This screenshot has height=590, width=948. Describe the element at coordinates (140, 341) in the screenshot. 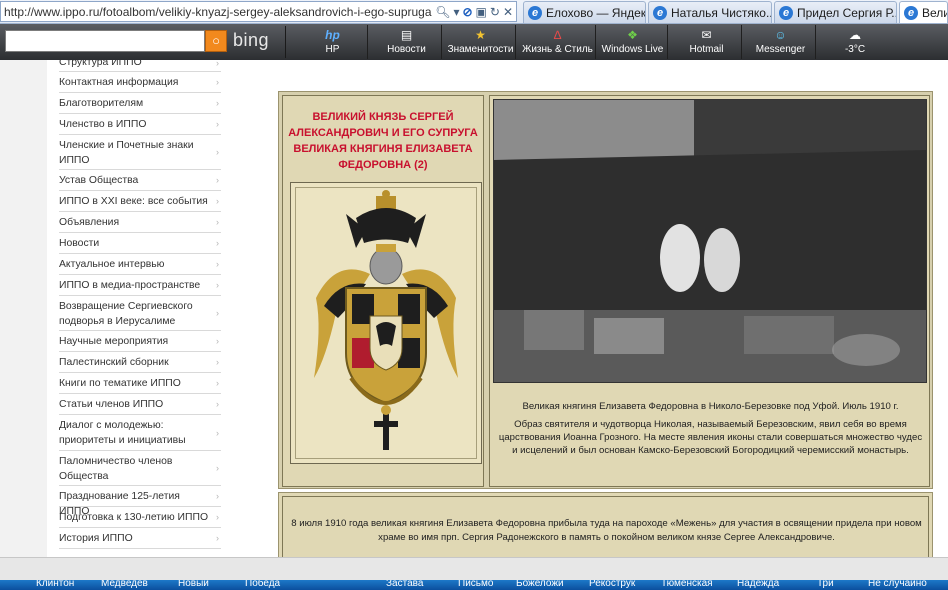

I see `sidebar-item-science: Научные мероприятия ›` at that location.